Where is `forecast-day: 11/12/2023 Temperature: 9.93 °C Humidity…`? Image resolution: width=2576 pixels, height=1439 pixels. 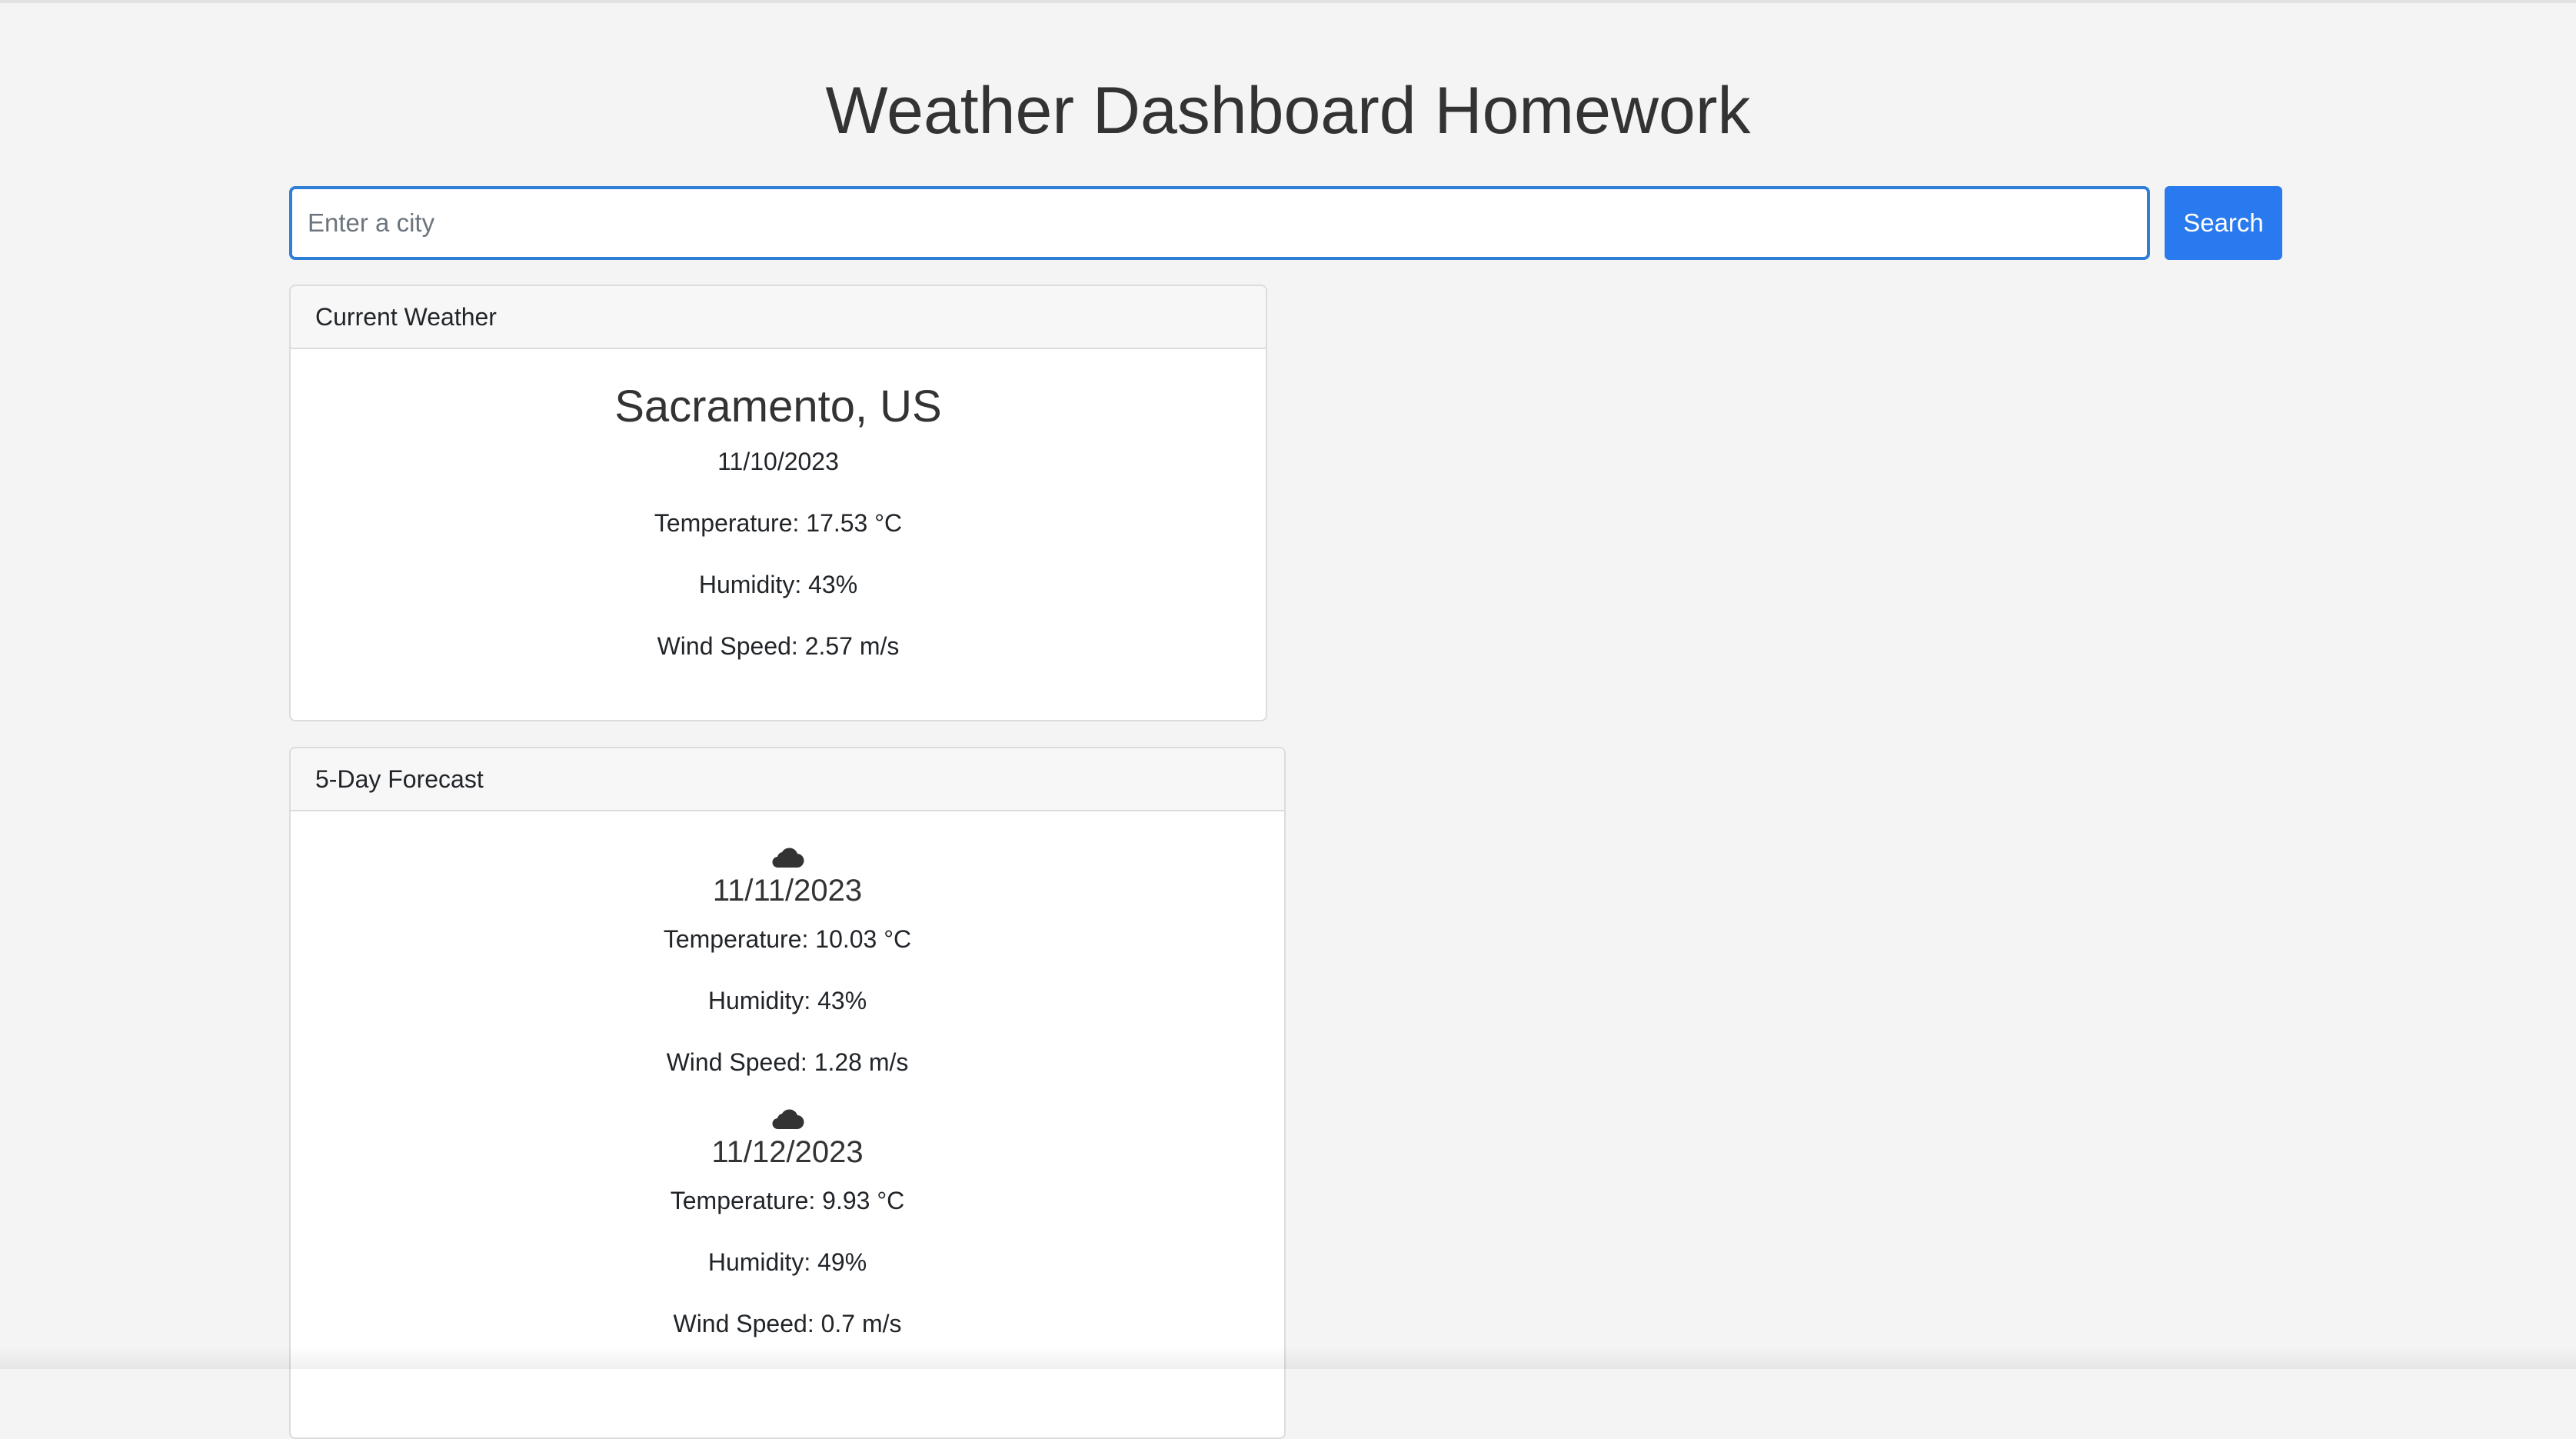
forecast-day: 11/12/2023 Temperature: 9.93 °C Humidity… is located at coordinates (787, 1223).